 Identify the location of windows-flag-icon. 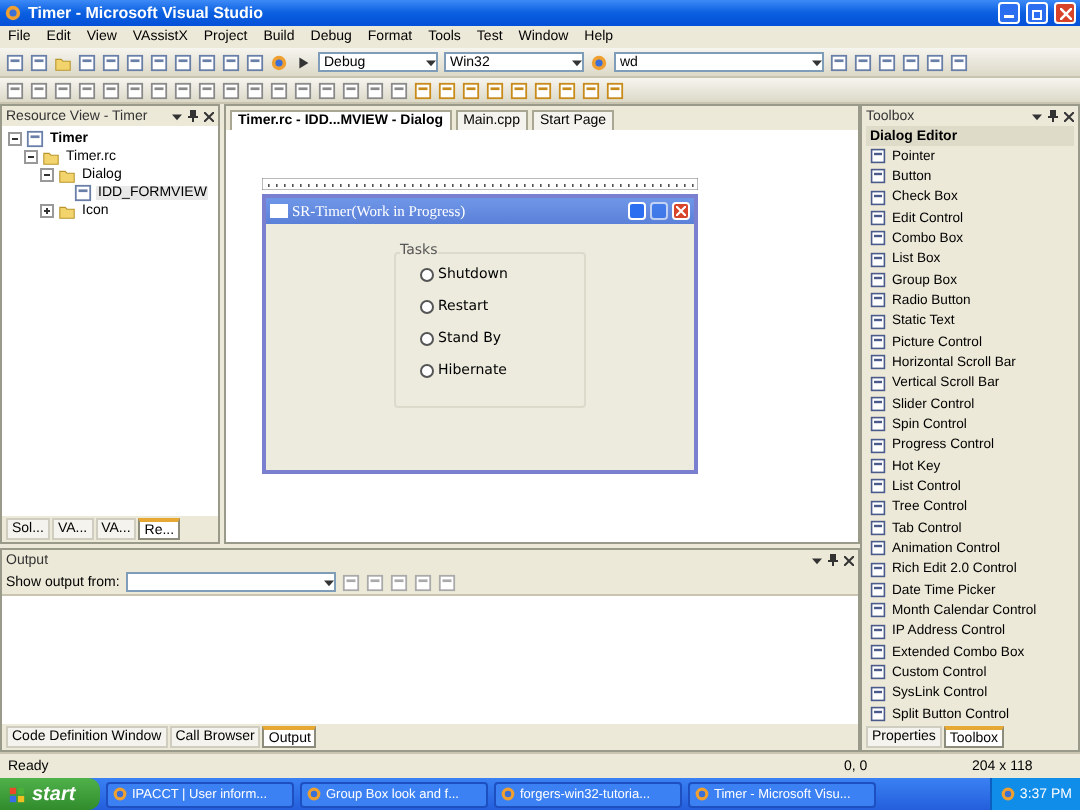
(17, 794).